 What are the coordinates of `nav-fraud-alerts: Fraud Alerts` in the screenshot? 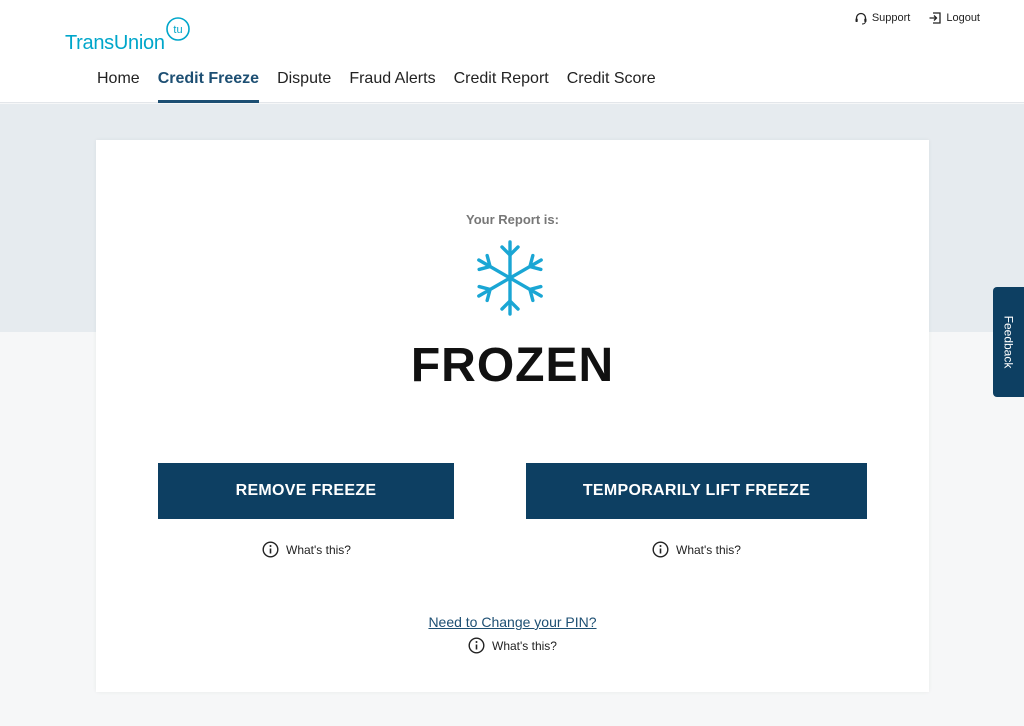 It's located at (392, 86).